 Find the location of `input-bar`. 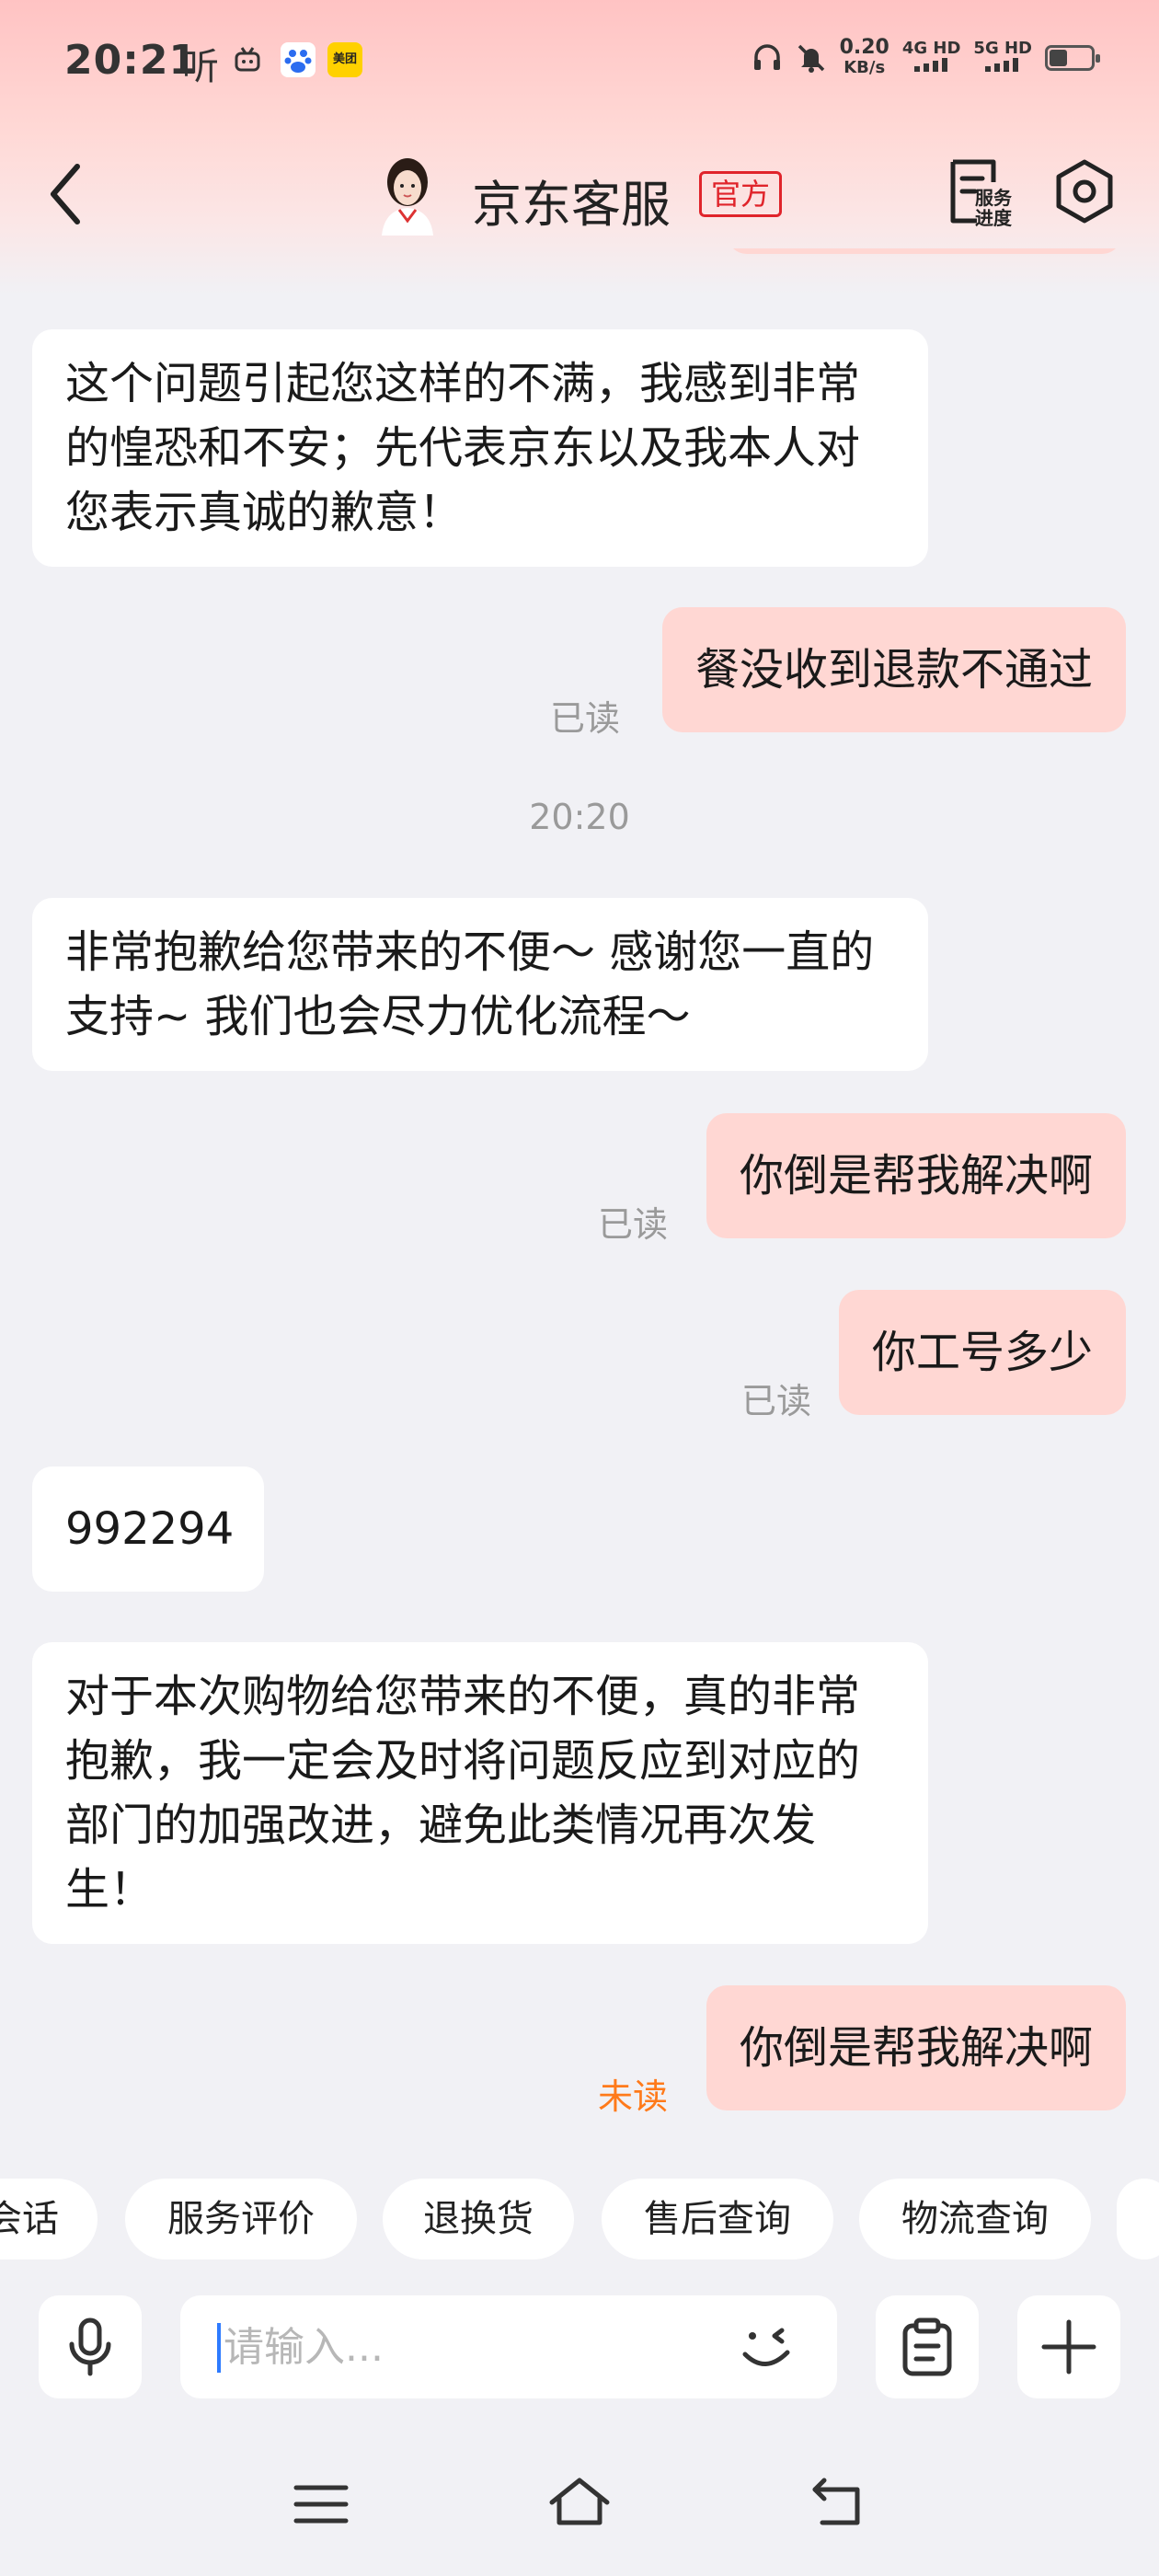

input-bar is located at coordinates (579, 2350).